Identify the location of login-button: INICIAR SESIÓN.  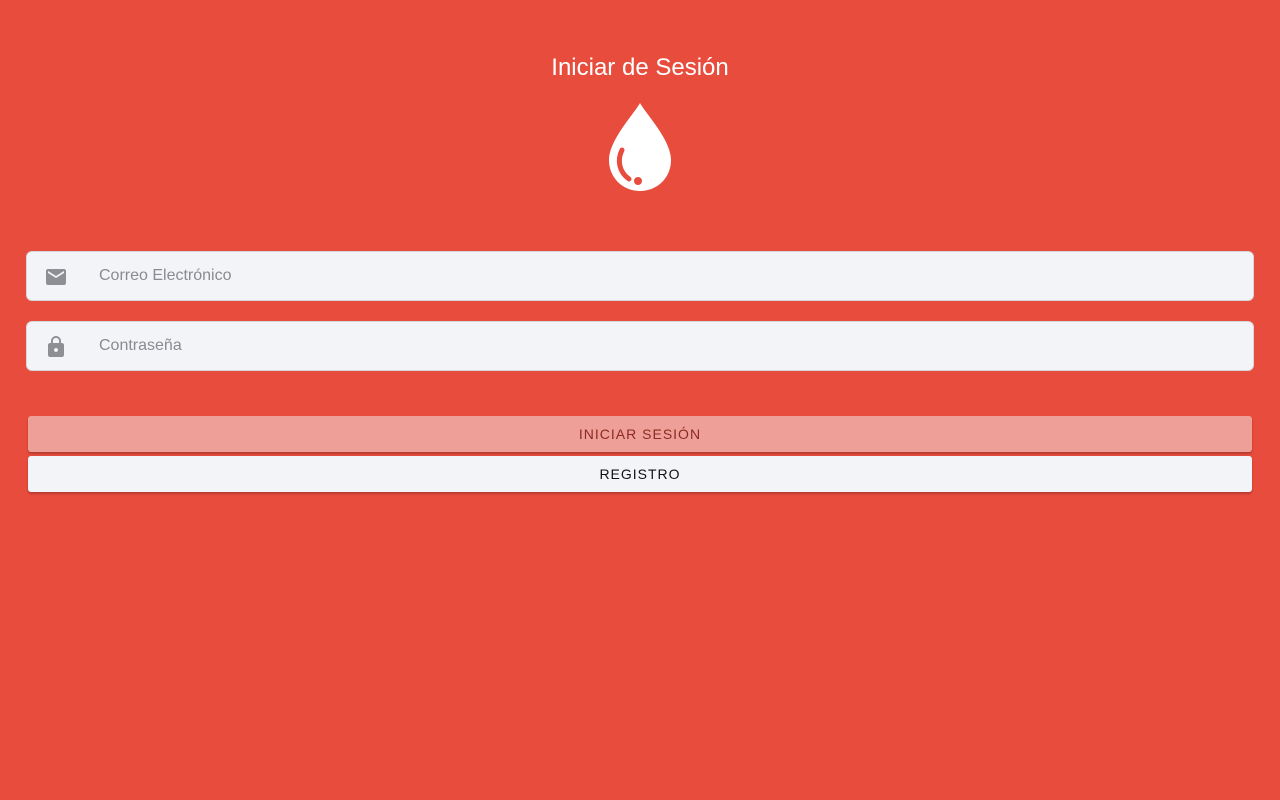
(640, 434).